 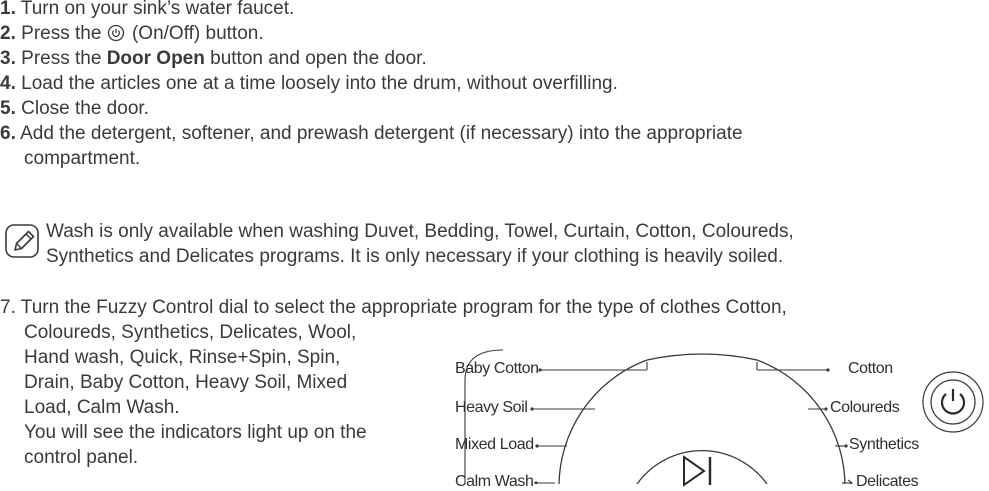 What do you see at coordinates (887, 481) in the screenshot?
I see `dial-label-delicates: Delicates` at bounding box center [887, 481].